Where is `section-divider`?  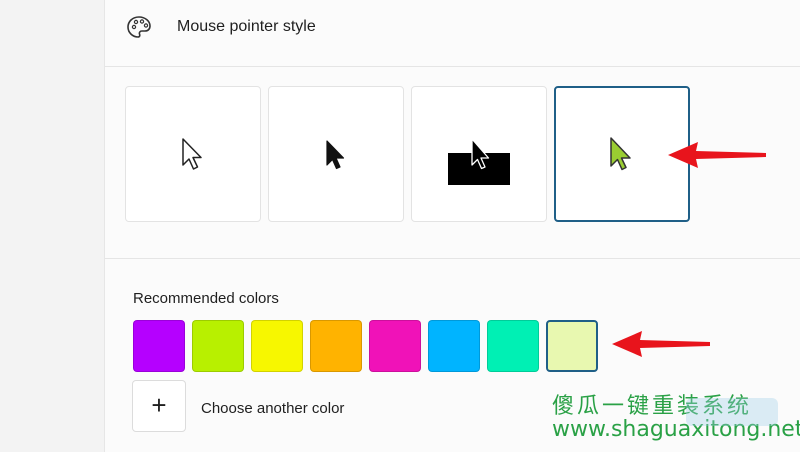
section-divider is located at coordinates (452, 258).